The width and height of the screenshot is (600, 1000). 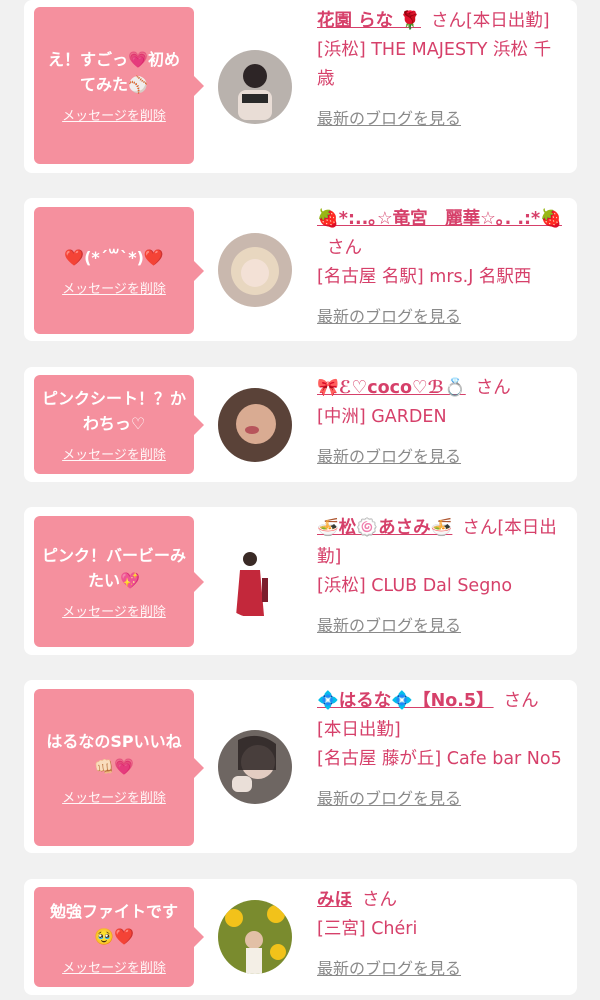 I want to click on message-text: はるなのSPいいね👊🏻💗, so click(x=114, y=754).